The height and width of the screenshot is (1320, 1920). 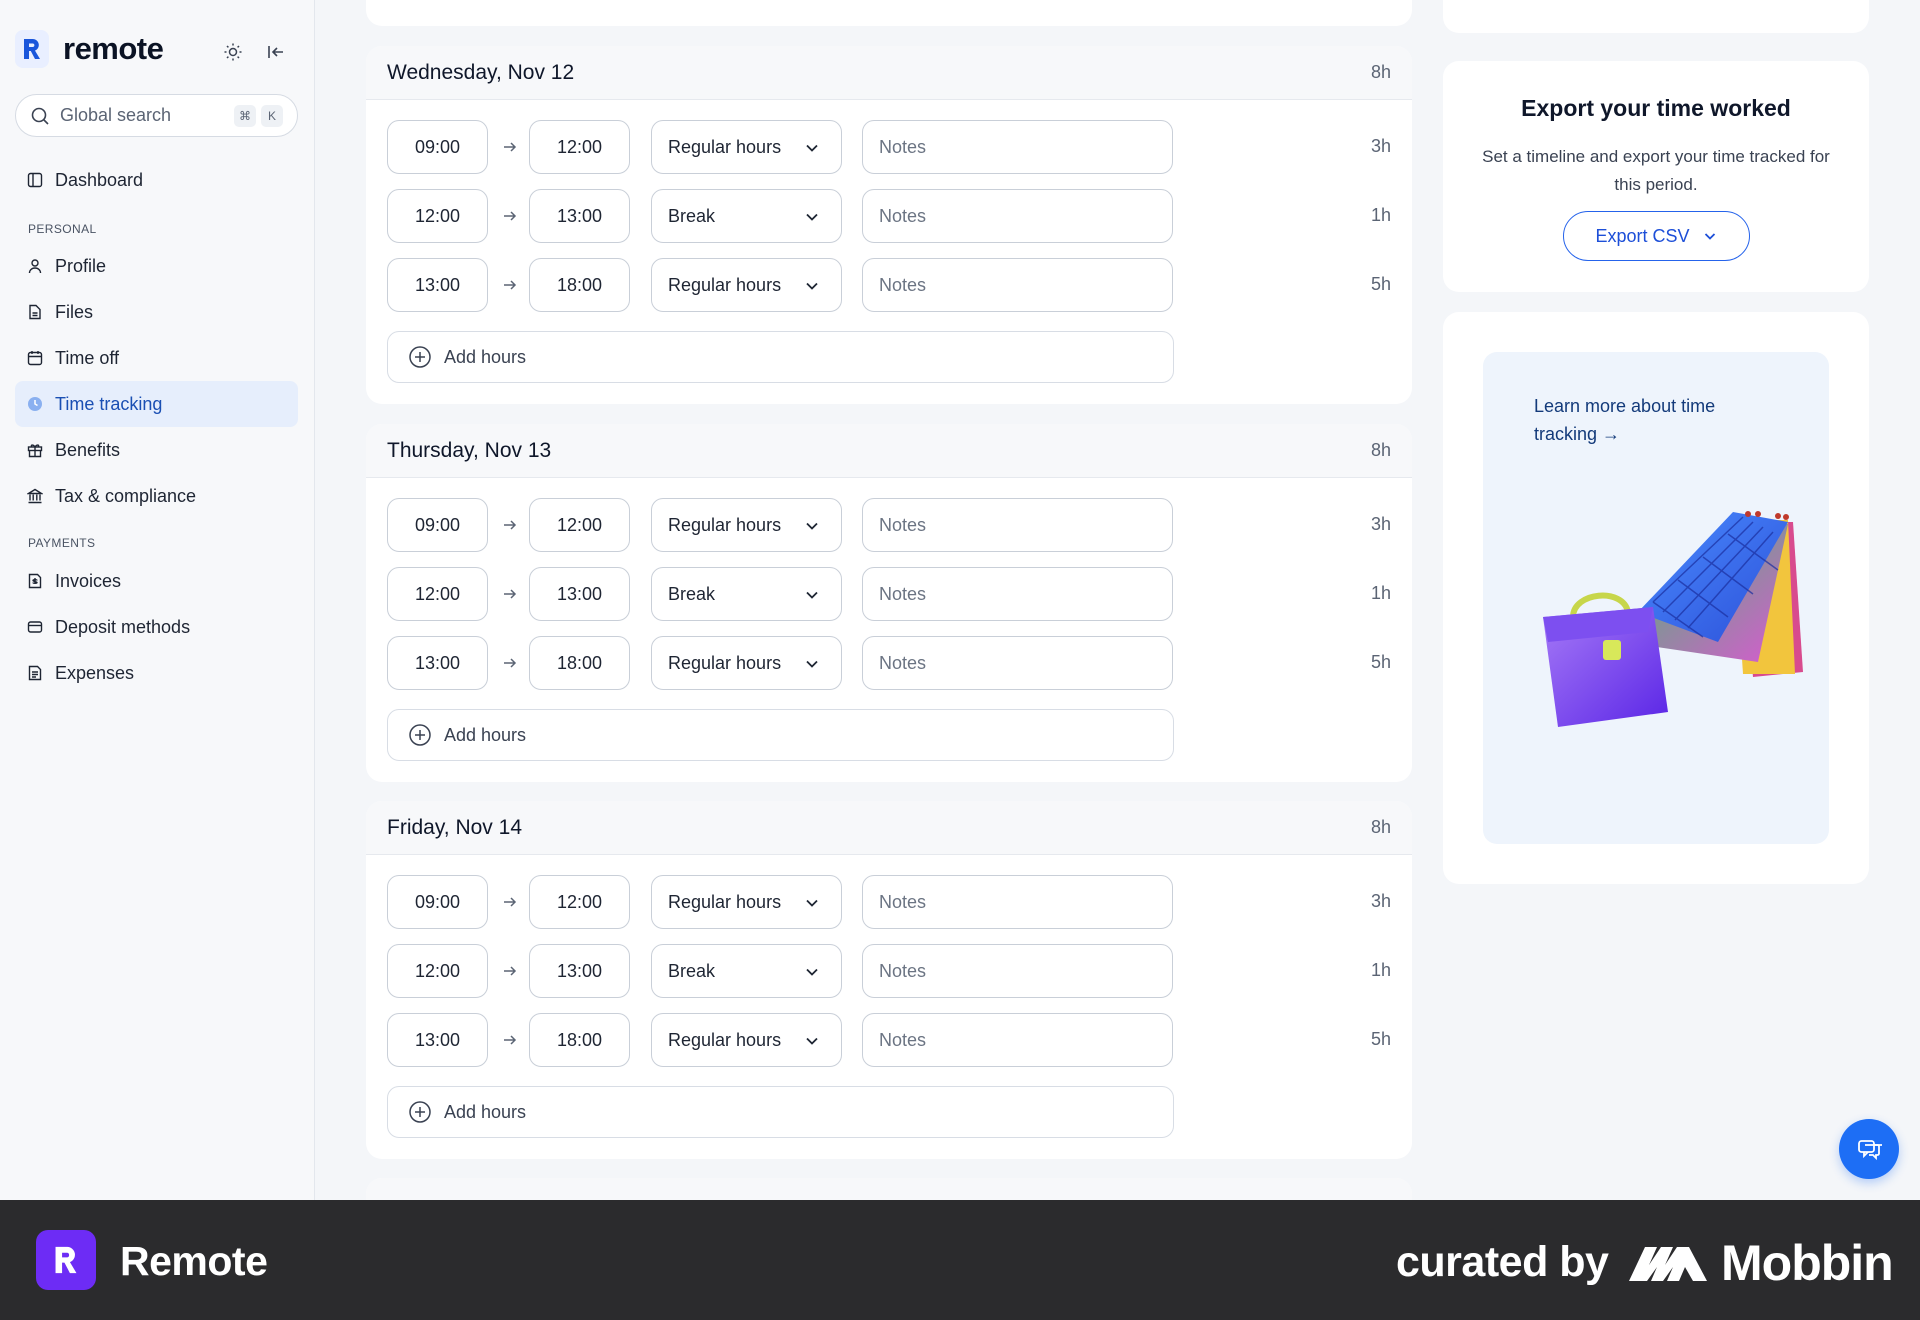 What do you see at coordinates (156, 450) in the screenshot?
I see `nav-benefits: Benefits` at bounding box center [156, 450].